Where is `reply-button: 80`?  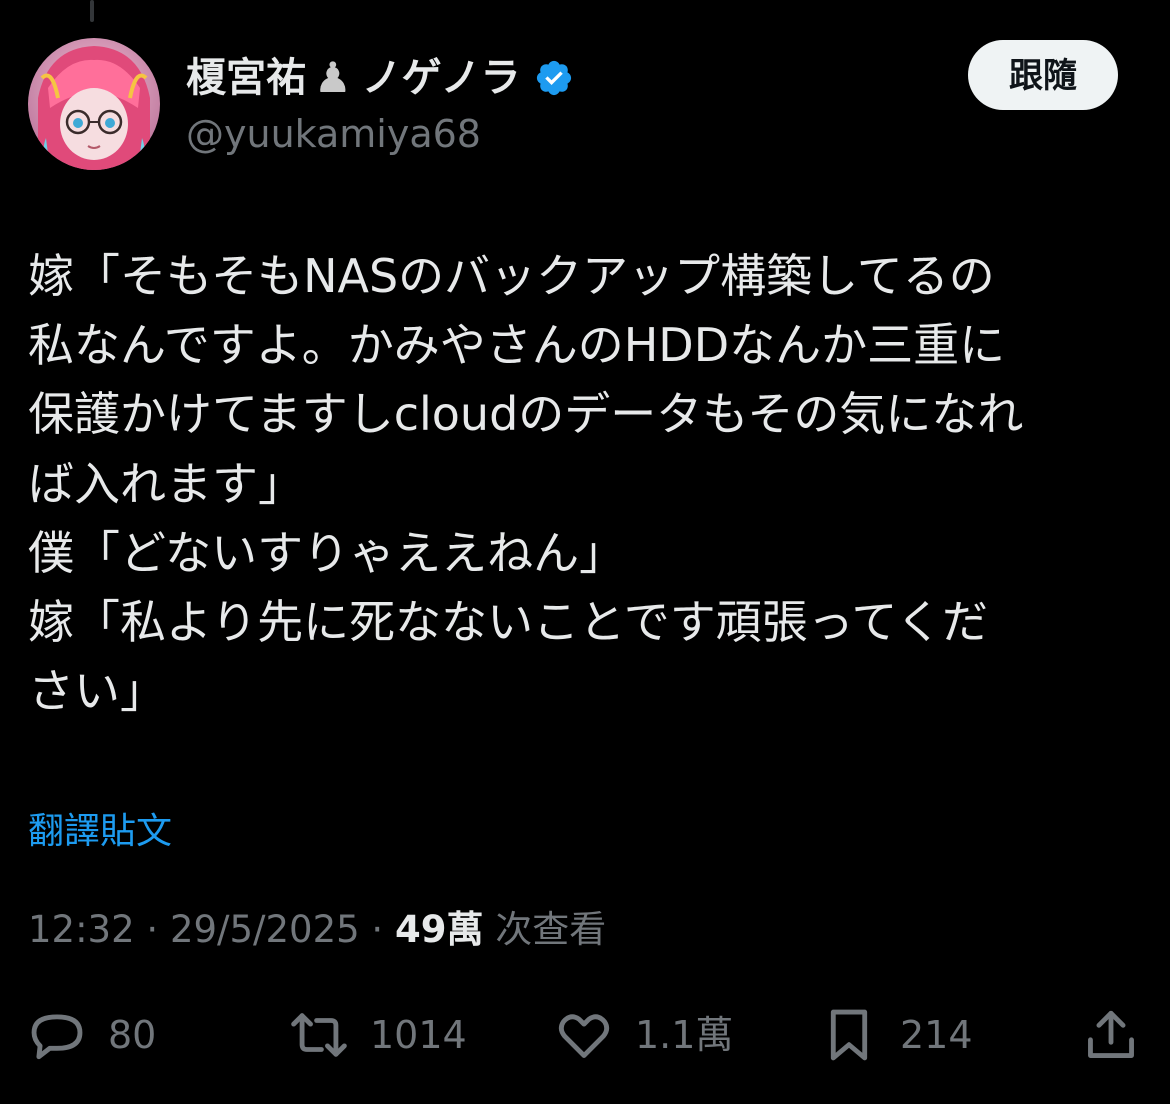 reply-button: 80 is located at coordinates (92, 1035).